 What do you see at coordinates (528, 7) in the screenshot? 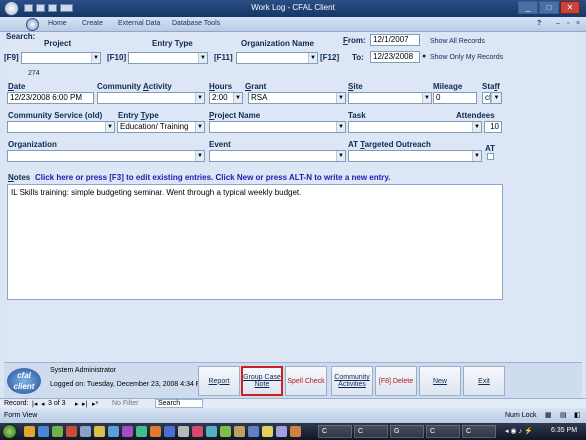
I see `minimize-button: _` at bounding box center [528, 7].